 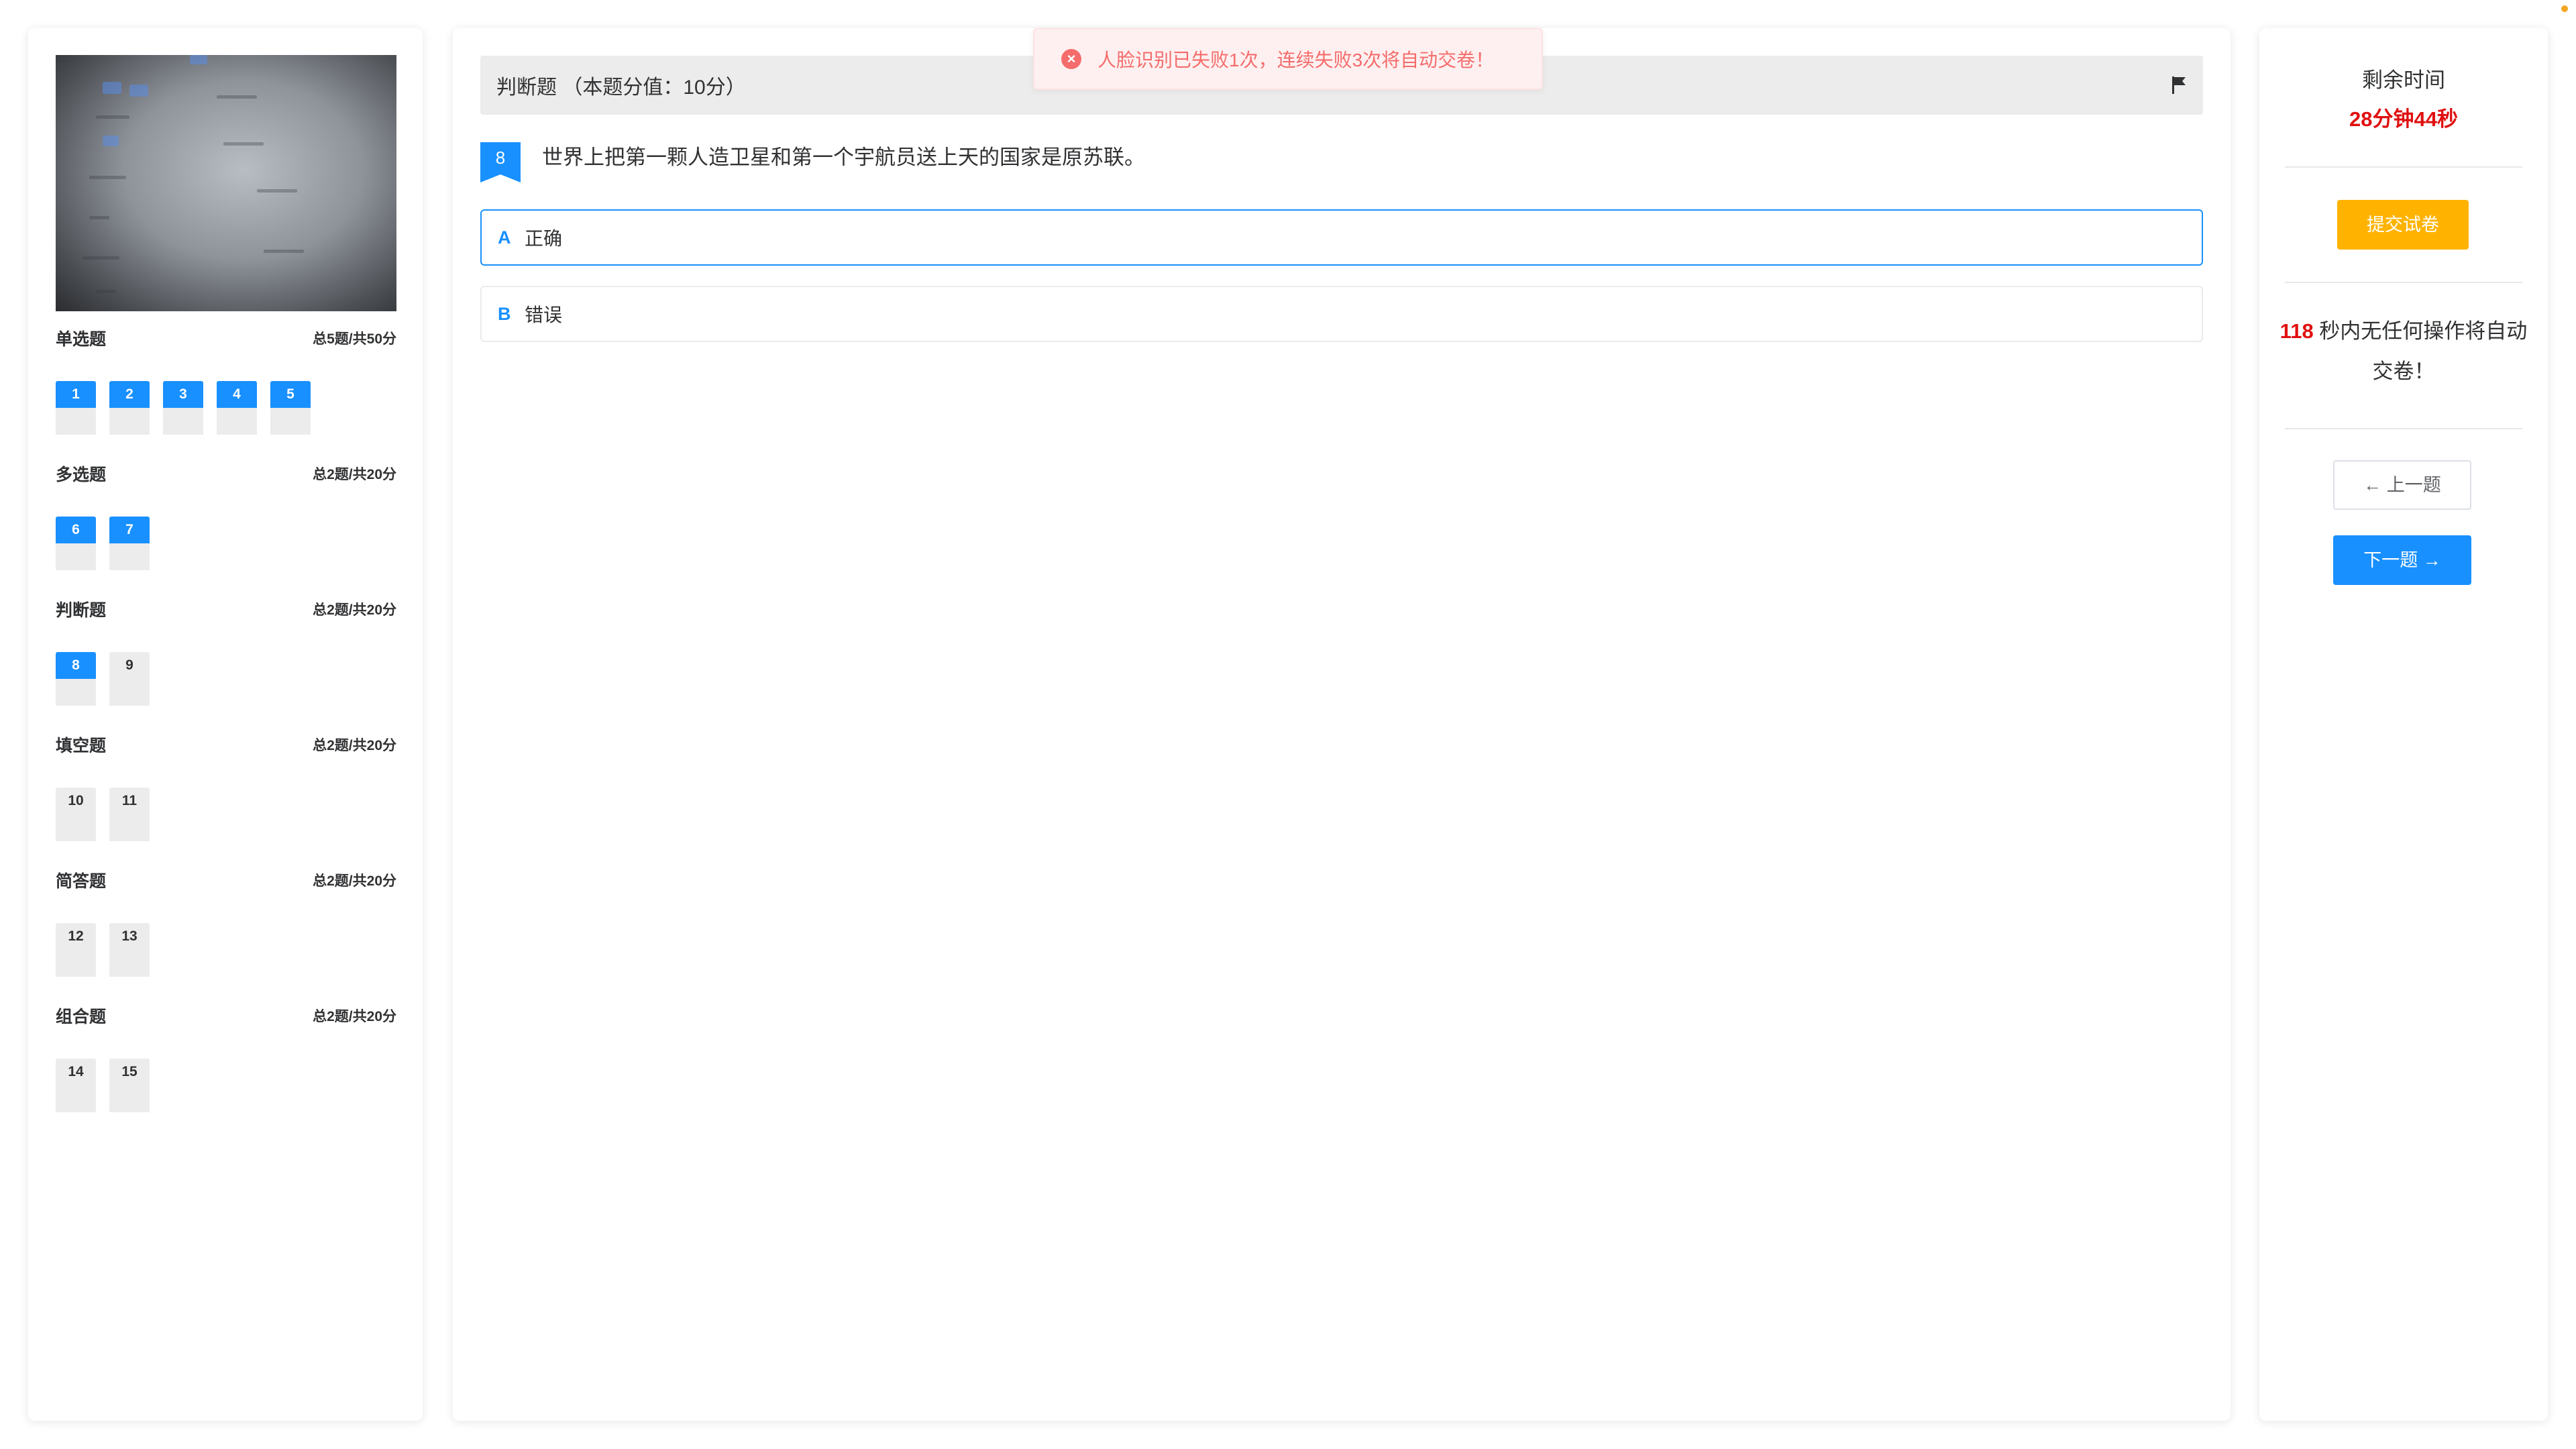 I want to click on alert-message: 人脸识别已失败1次，连续失败3次将自动交卷！, so click(x=1296, y=60).